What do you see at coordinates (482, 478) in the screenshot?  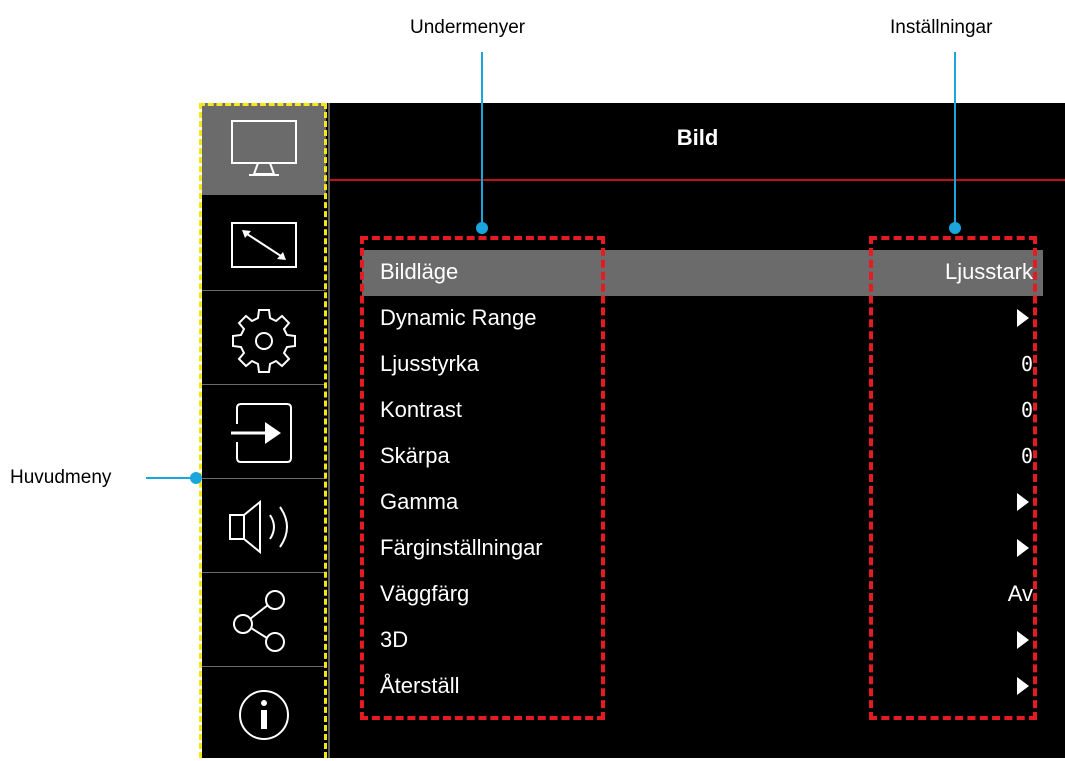 I see `submenus-frame` at bounding box center [482, 478].